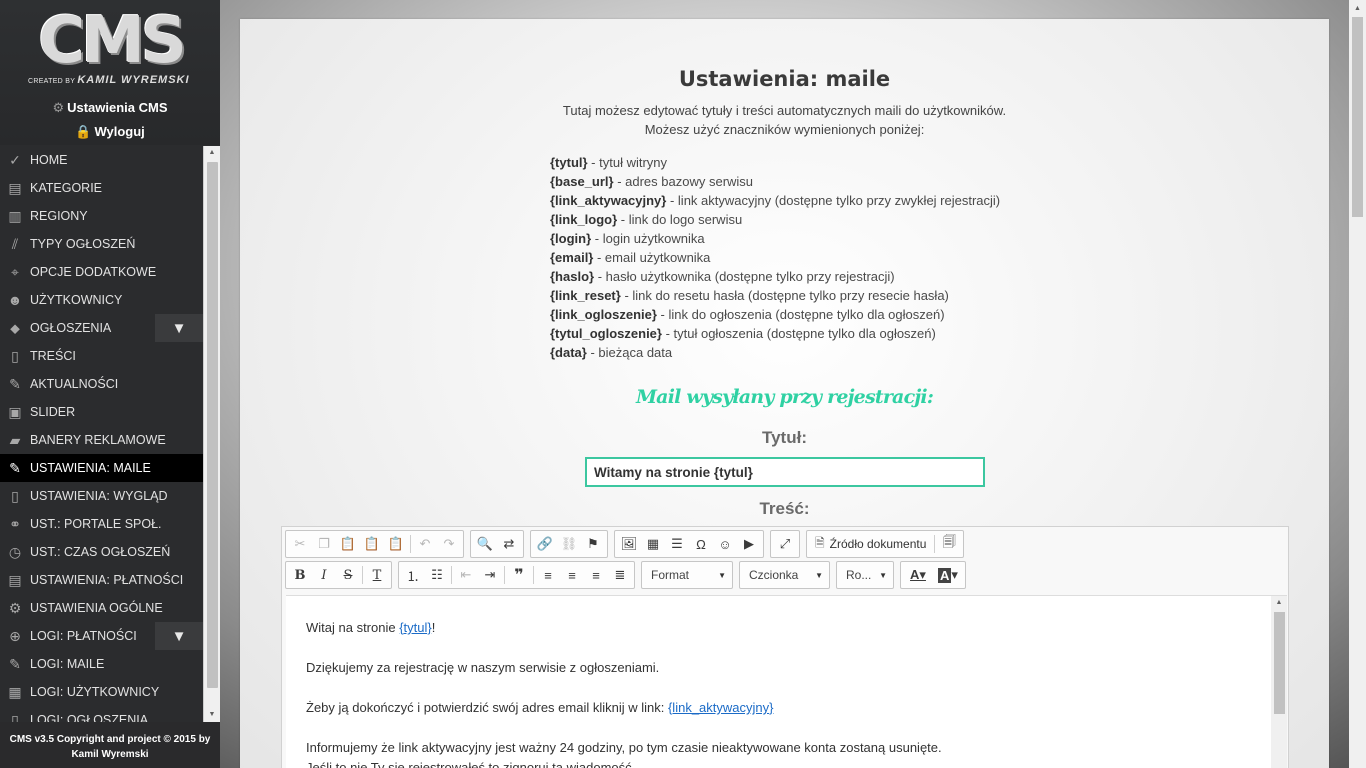 This screenshot has height=768, width=1366. I want to click on tag-name: {data}, so click(568, 352).